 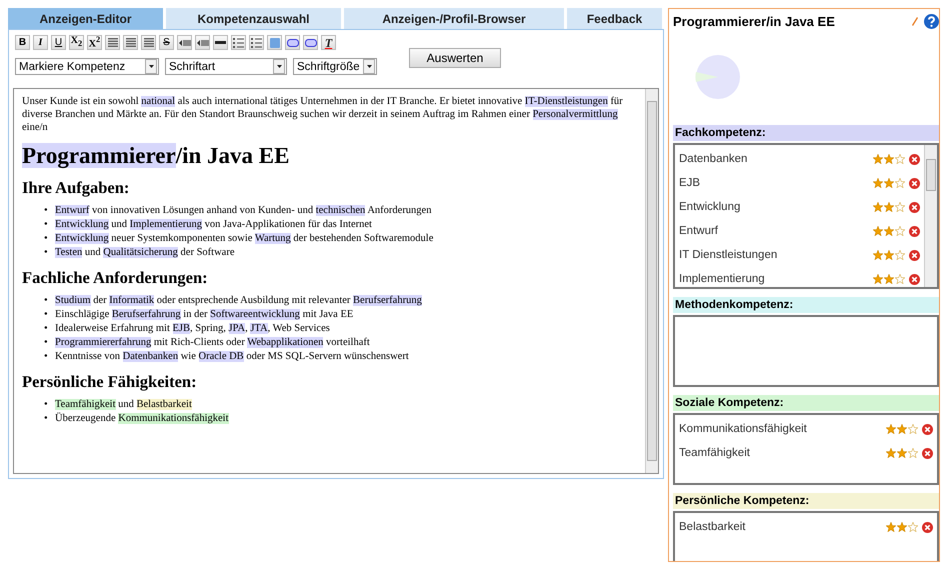 I want to click on help-icon, so click(x=931, y=21).